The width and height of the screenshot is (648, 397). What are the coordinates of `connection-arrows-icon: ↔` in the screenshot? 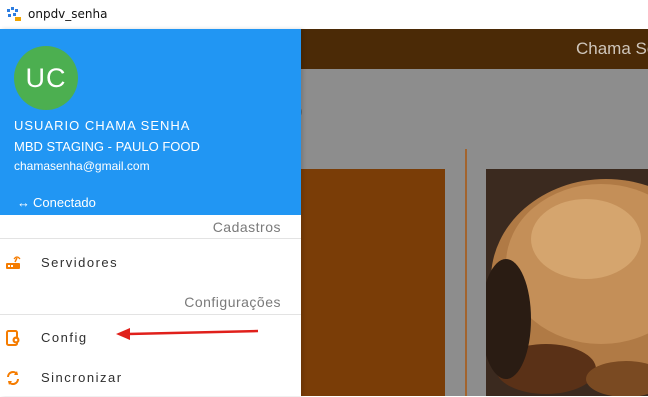 It's located at (23, 202).